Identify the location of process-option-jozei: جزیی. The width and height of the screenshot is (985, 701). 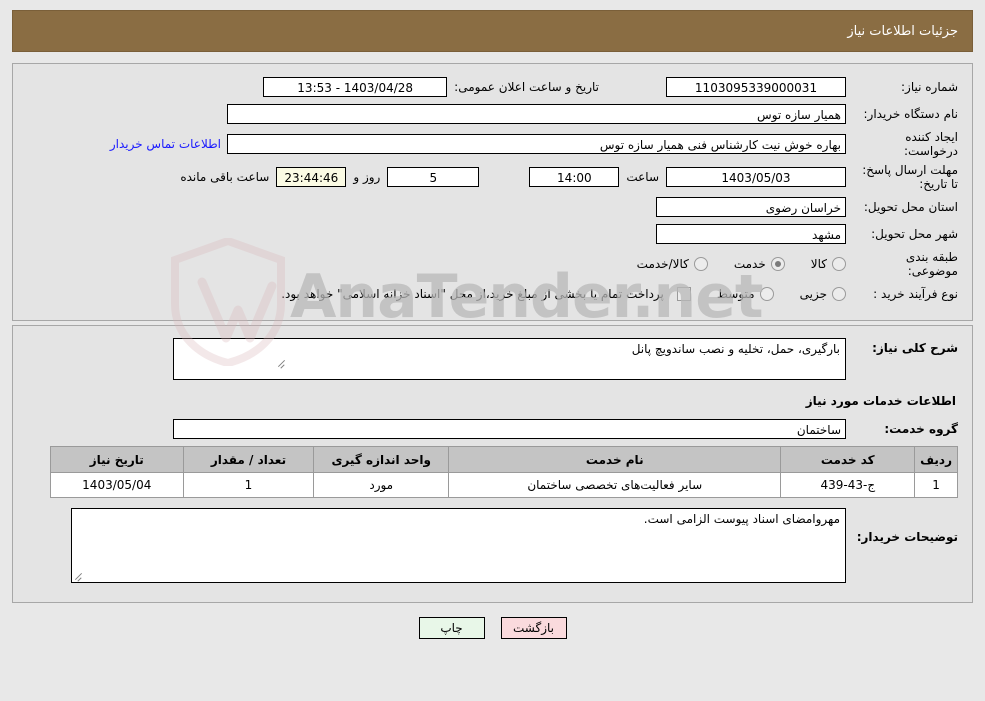
(823, 294).